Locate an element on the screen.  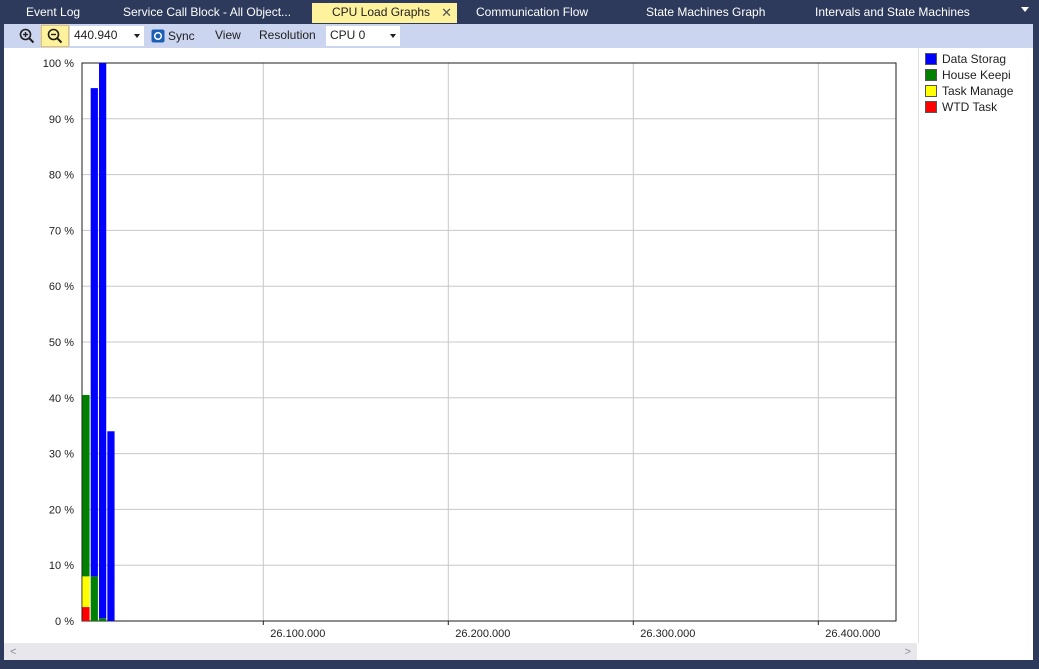
tab-communication-flow: Communication Flow is located at coordinates (551, 13).